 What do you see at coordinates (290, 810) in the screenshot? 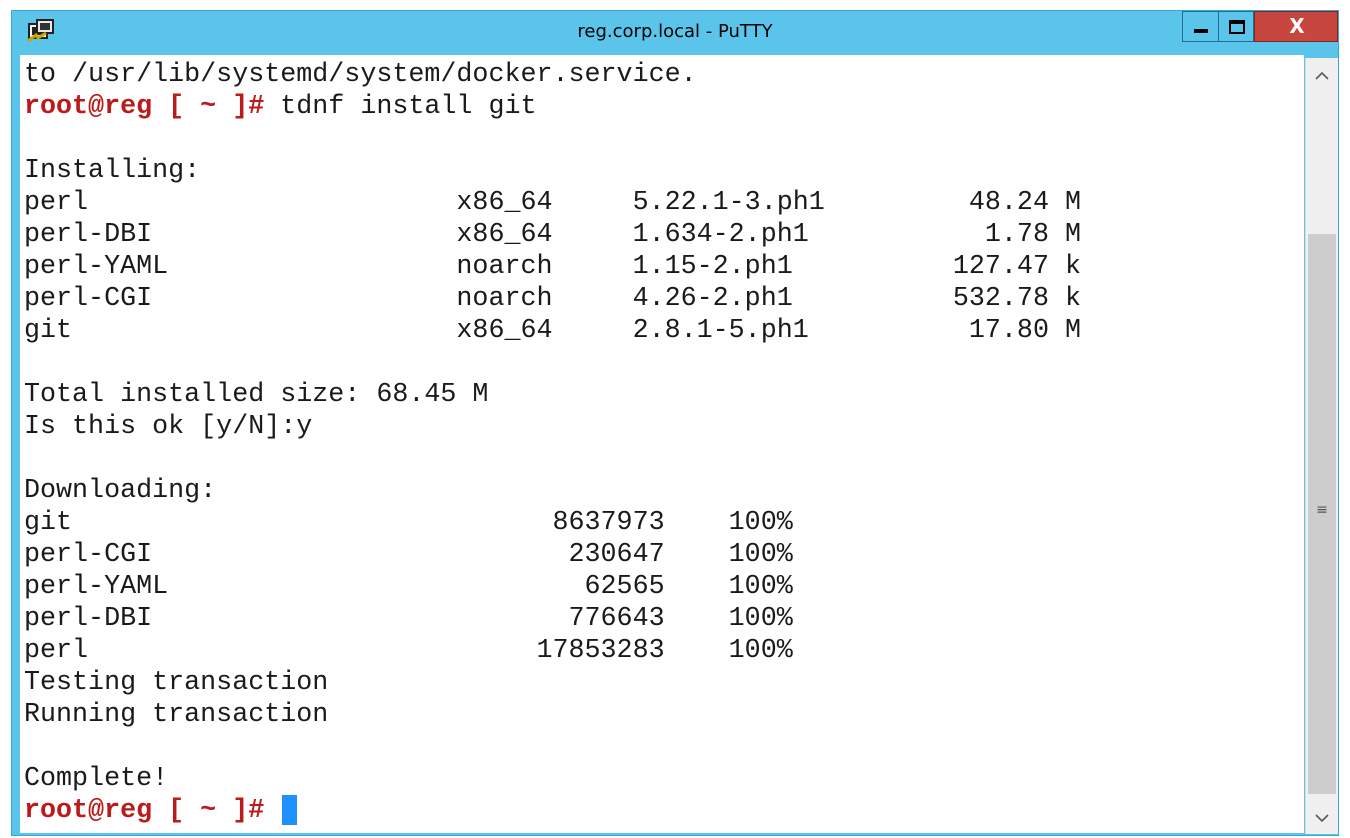
I see `text-cursor` at bounding box center [290, 810].